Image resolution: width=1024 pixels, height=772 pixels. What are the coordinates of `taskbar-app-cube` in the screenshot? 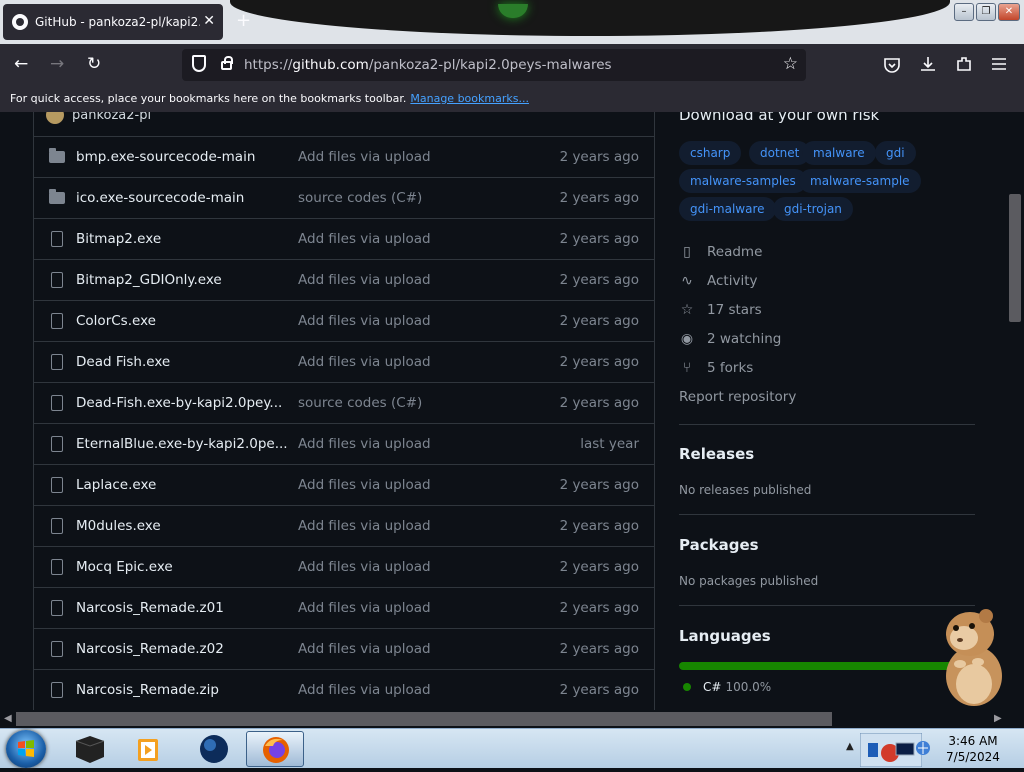 It's located at (91, 749).